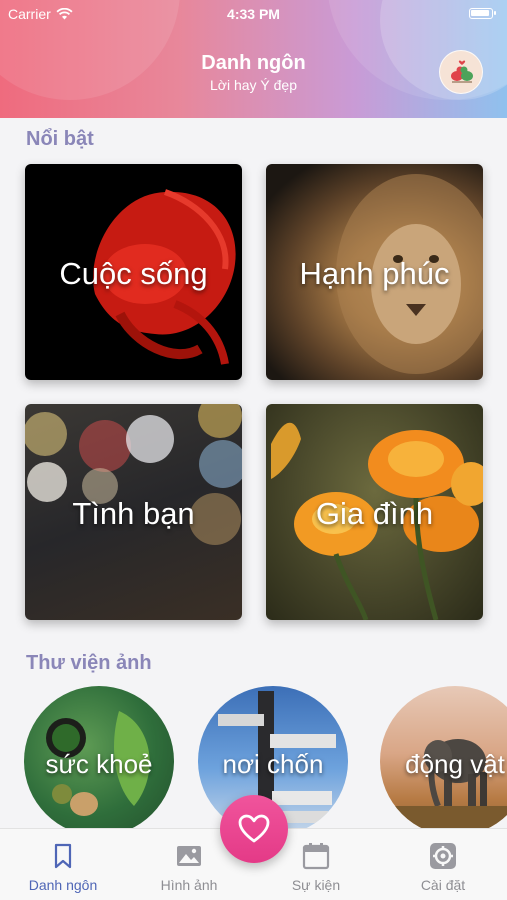 The height and width of the screenshot is (900, 507). I want to click on image-icon, so click(189, 856).